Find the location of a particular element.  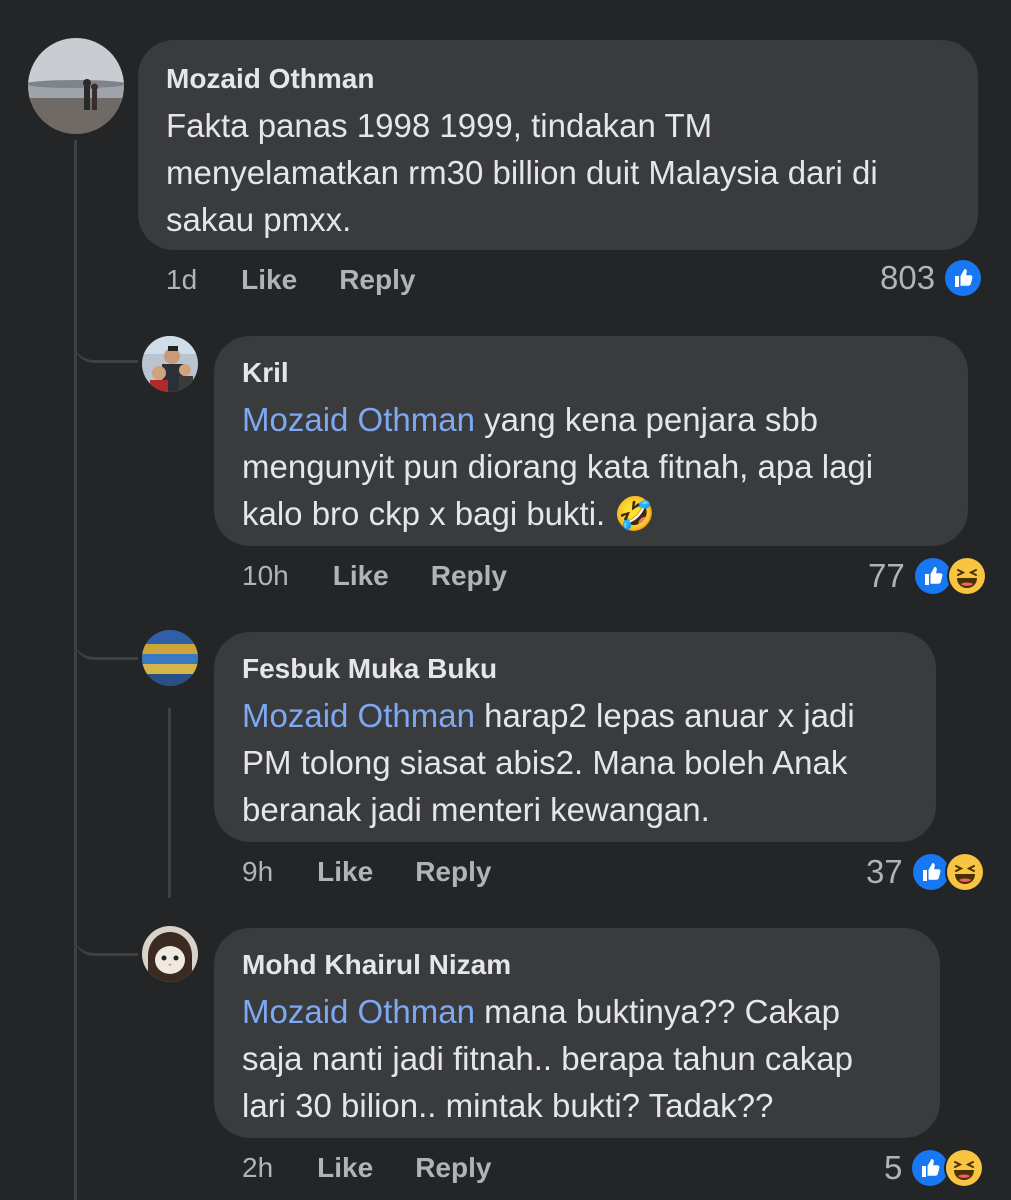

reaction-summary: 37 is located at coordinates (925, 872).